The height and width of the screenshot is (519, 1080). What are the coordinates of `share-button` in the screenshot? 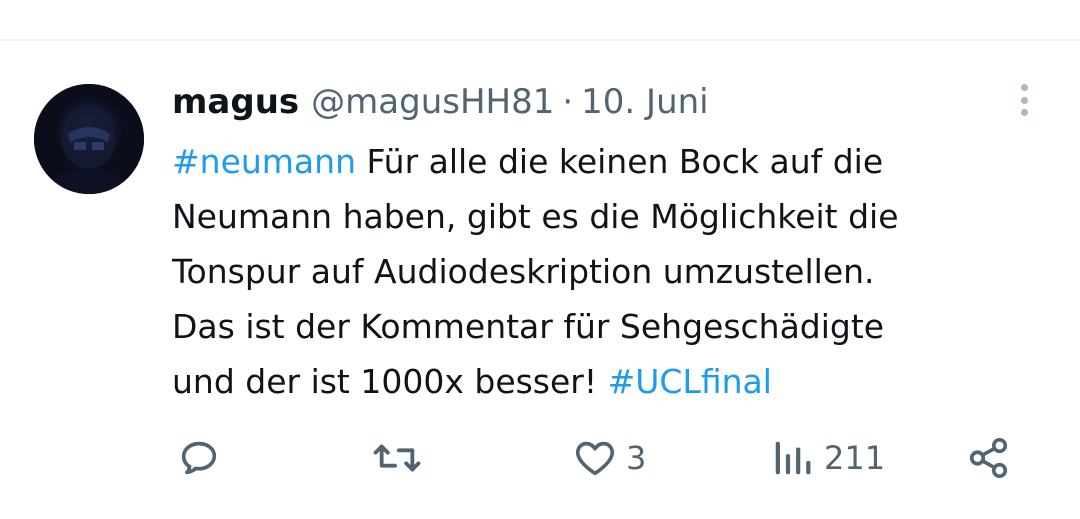 It's located at (989, 458).